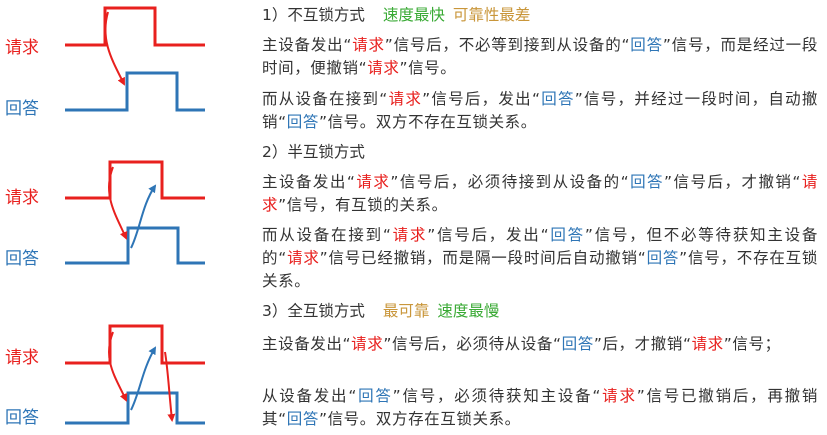 This screenshot has height=435, width=827. I want to click on tag: 速度最快, so click(413, 15).